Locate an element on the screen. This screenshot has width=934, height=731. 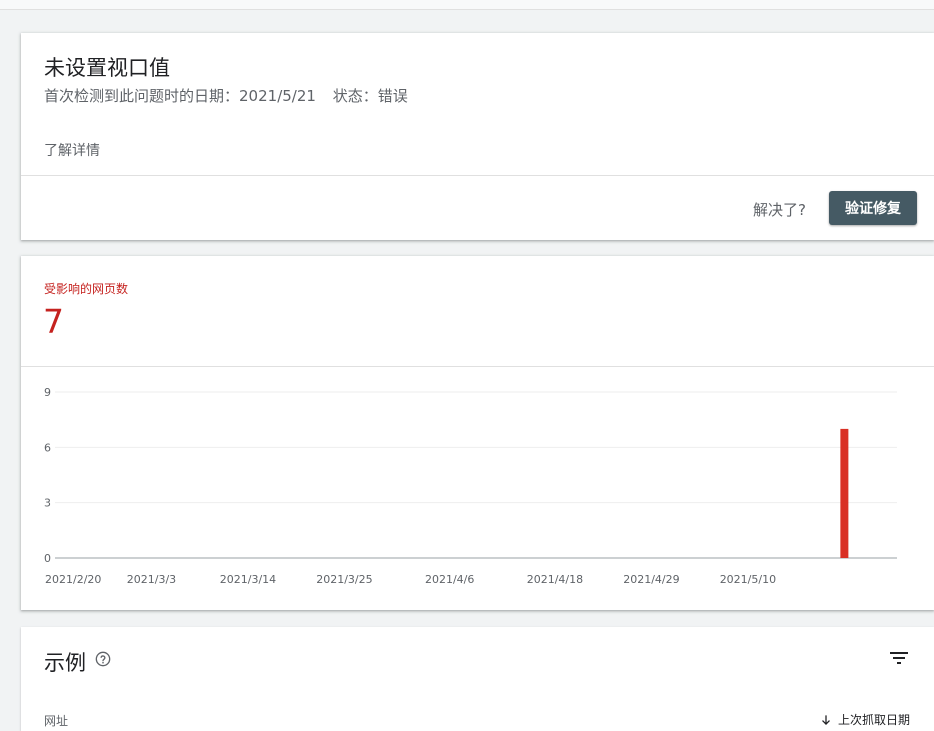
metric-label: 受影响的网页数 is located at coordinates (86, 289).